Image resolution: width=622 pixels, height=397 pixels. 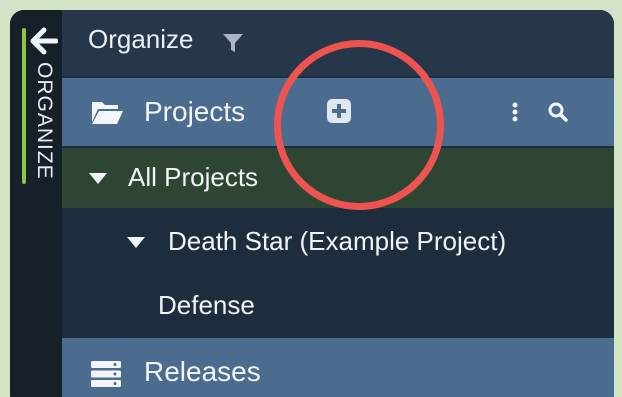 What do you see at coordinates (106, 374) in the screenshot?
I see `server-stack-icon` at bounding box center [106, 374].